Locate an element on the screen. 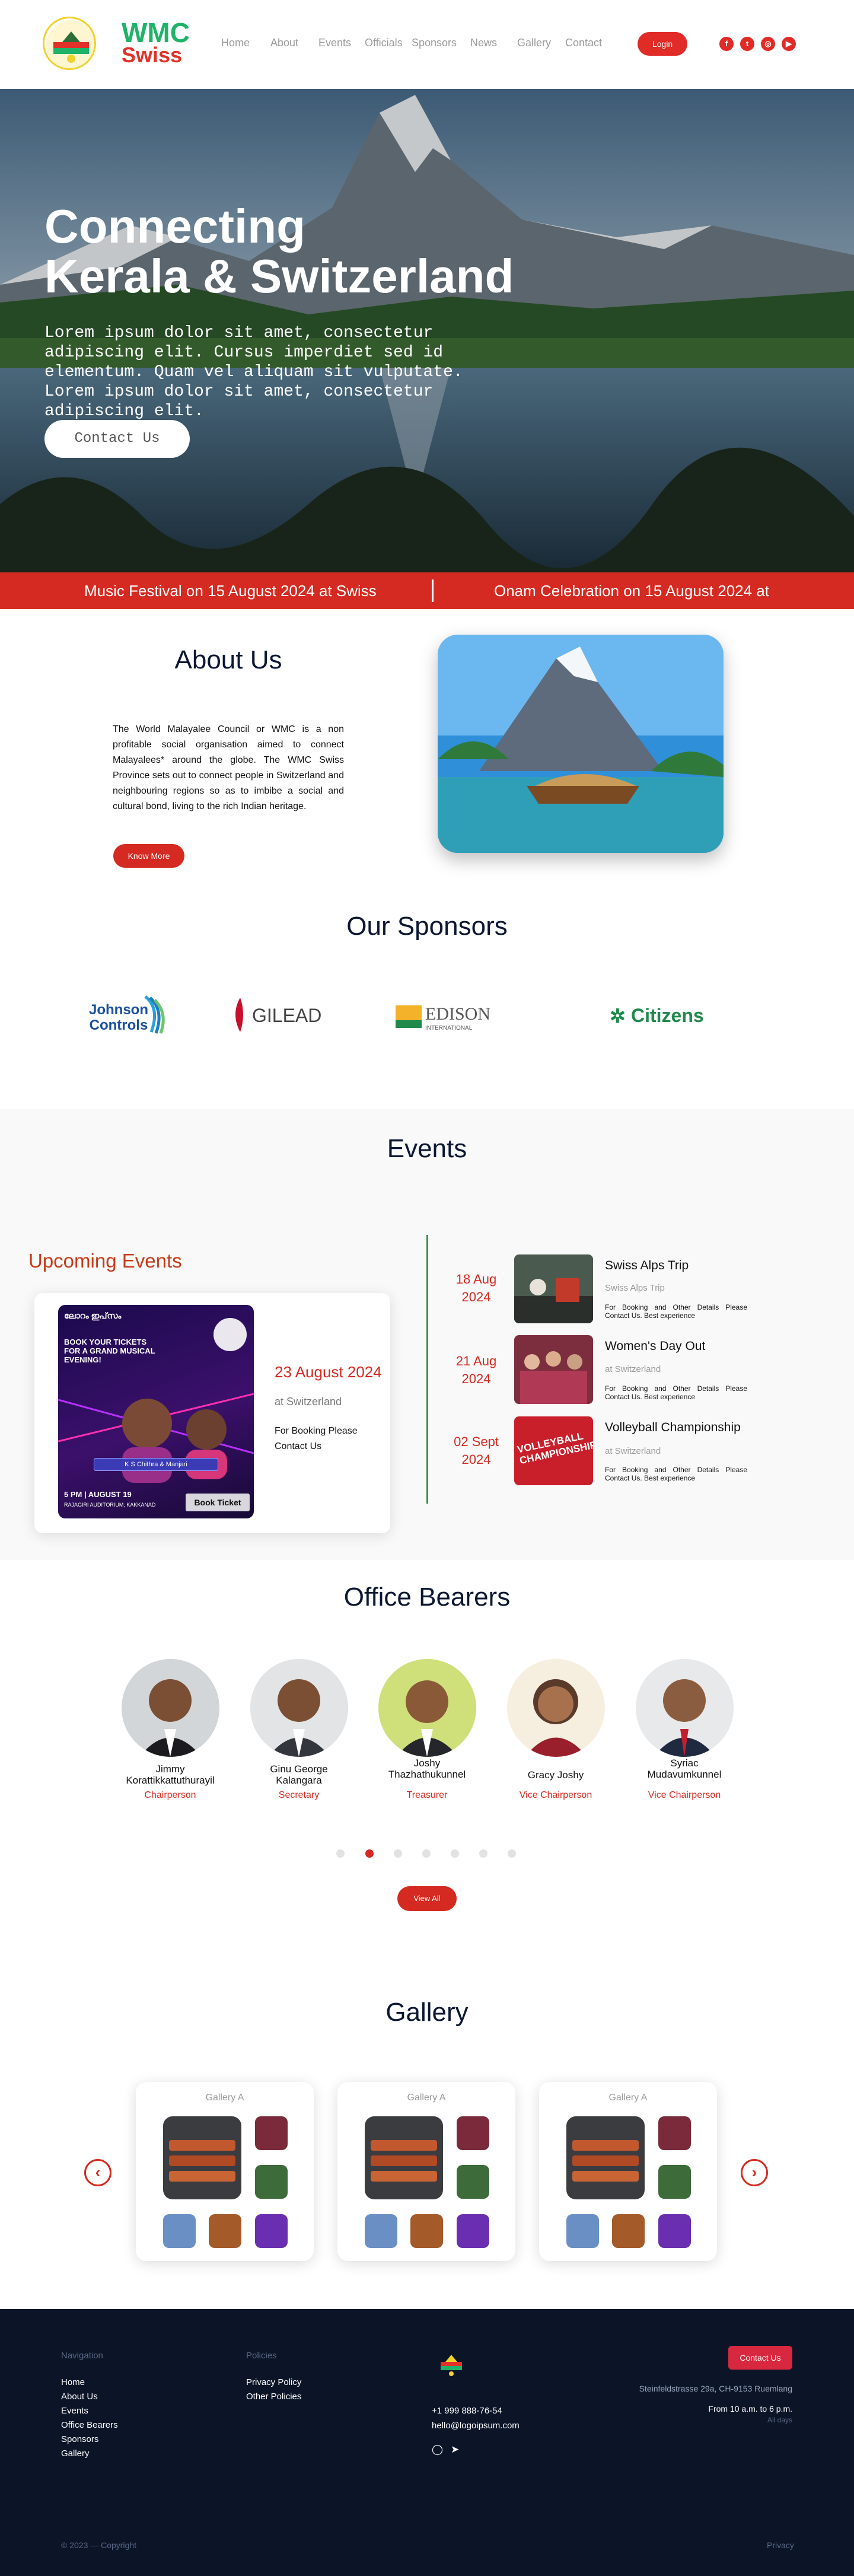 The image size is (854, 2576). poster-venue: RAJAGIRI AUDITORIUM, KAKKANAD is located at coordinates (110, 1505).